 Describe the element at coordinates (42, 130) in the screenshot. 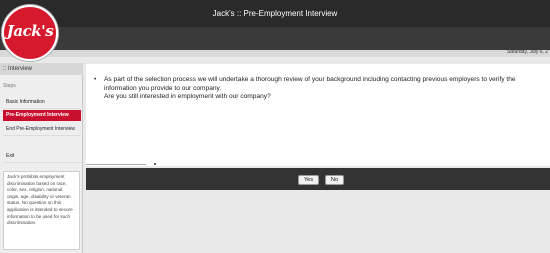

I see `sidebar-item-end-pre-employment-interview: End Pre-Employment Interview` at that location.